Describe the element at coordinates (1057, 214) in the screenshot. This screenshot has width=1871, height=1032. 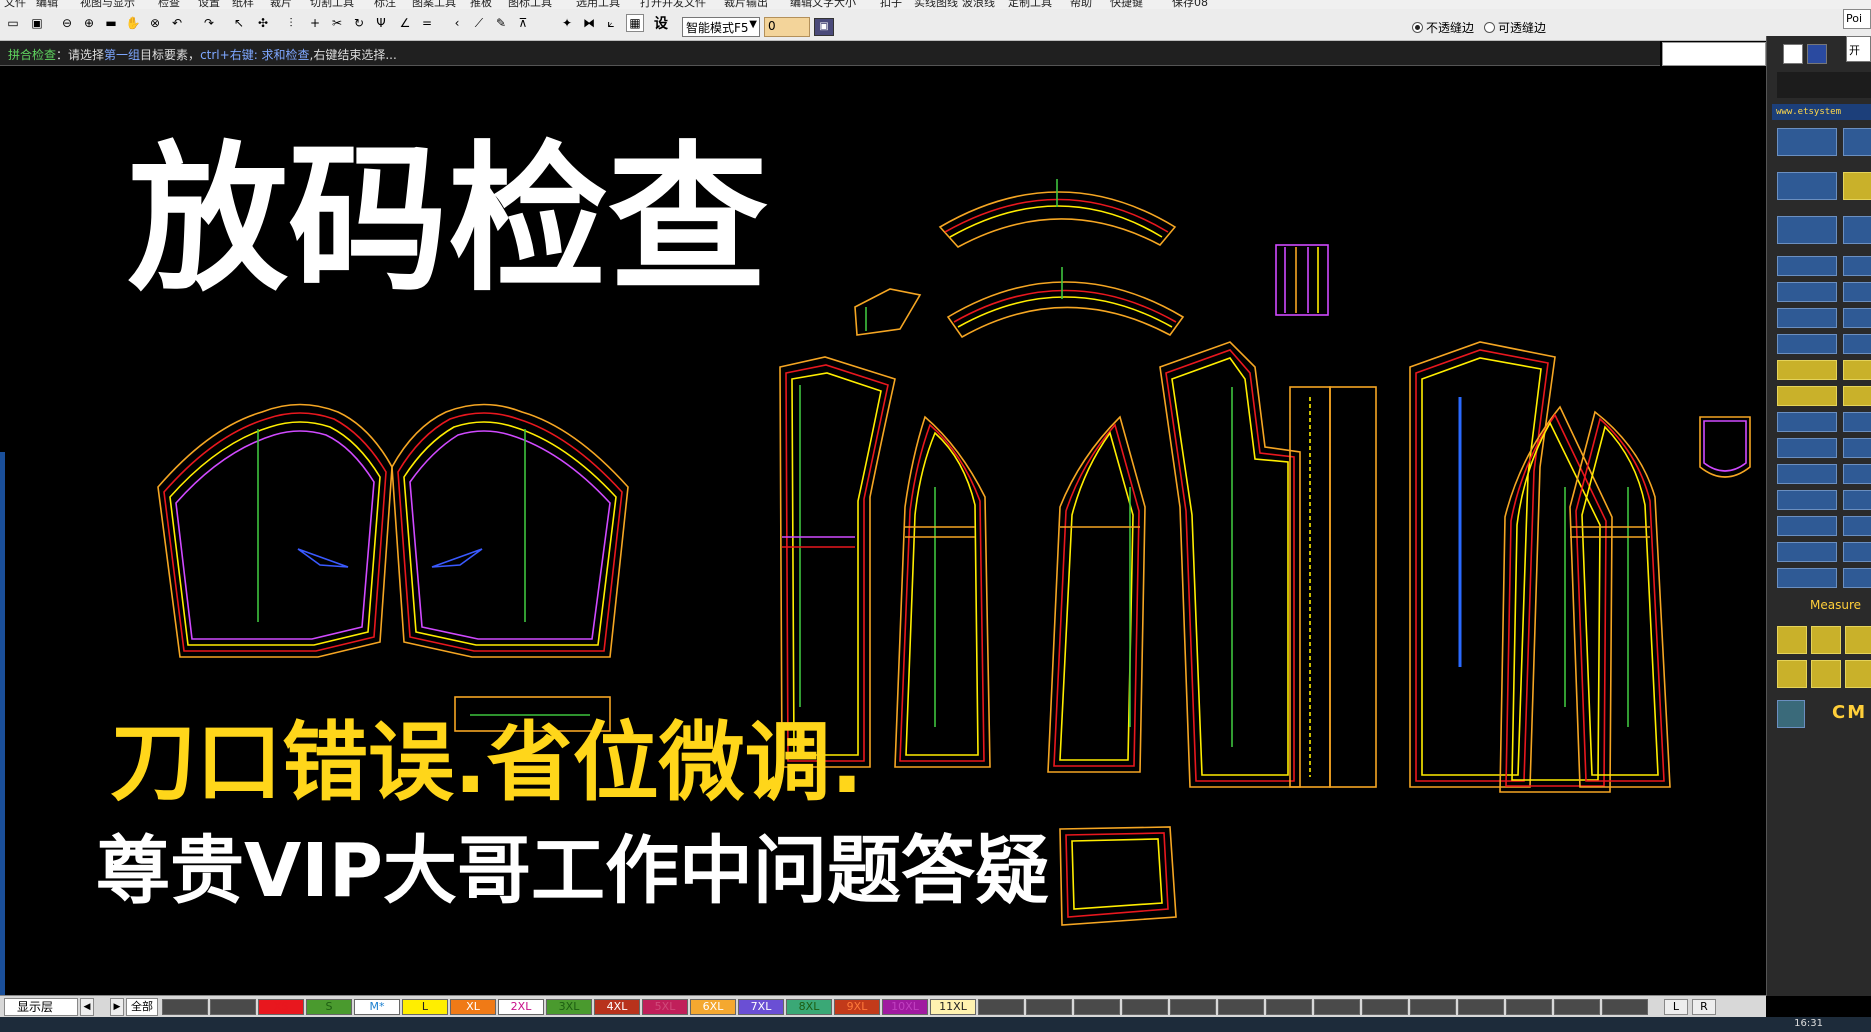
I see `collar-piece-top` at that location.